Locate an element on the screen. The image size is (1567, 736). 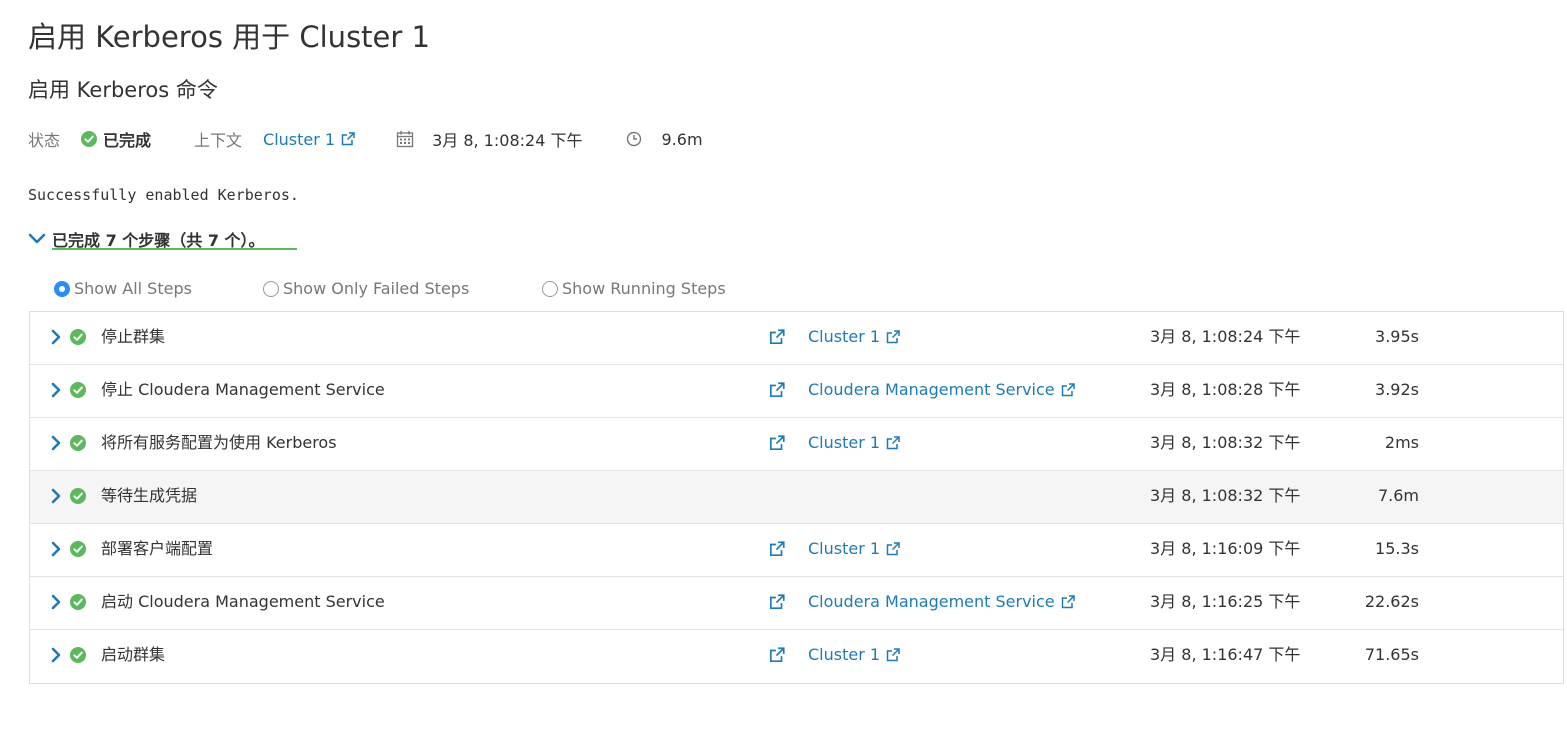
status-badge: 已完成 is located at coordinates (116, 139).